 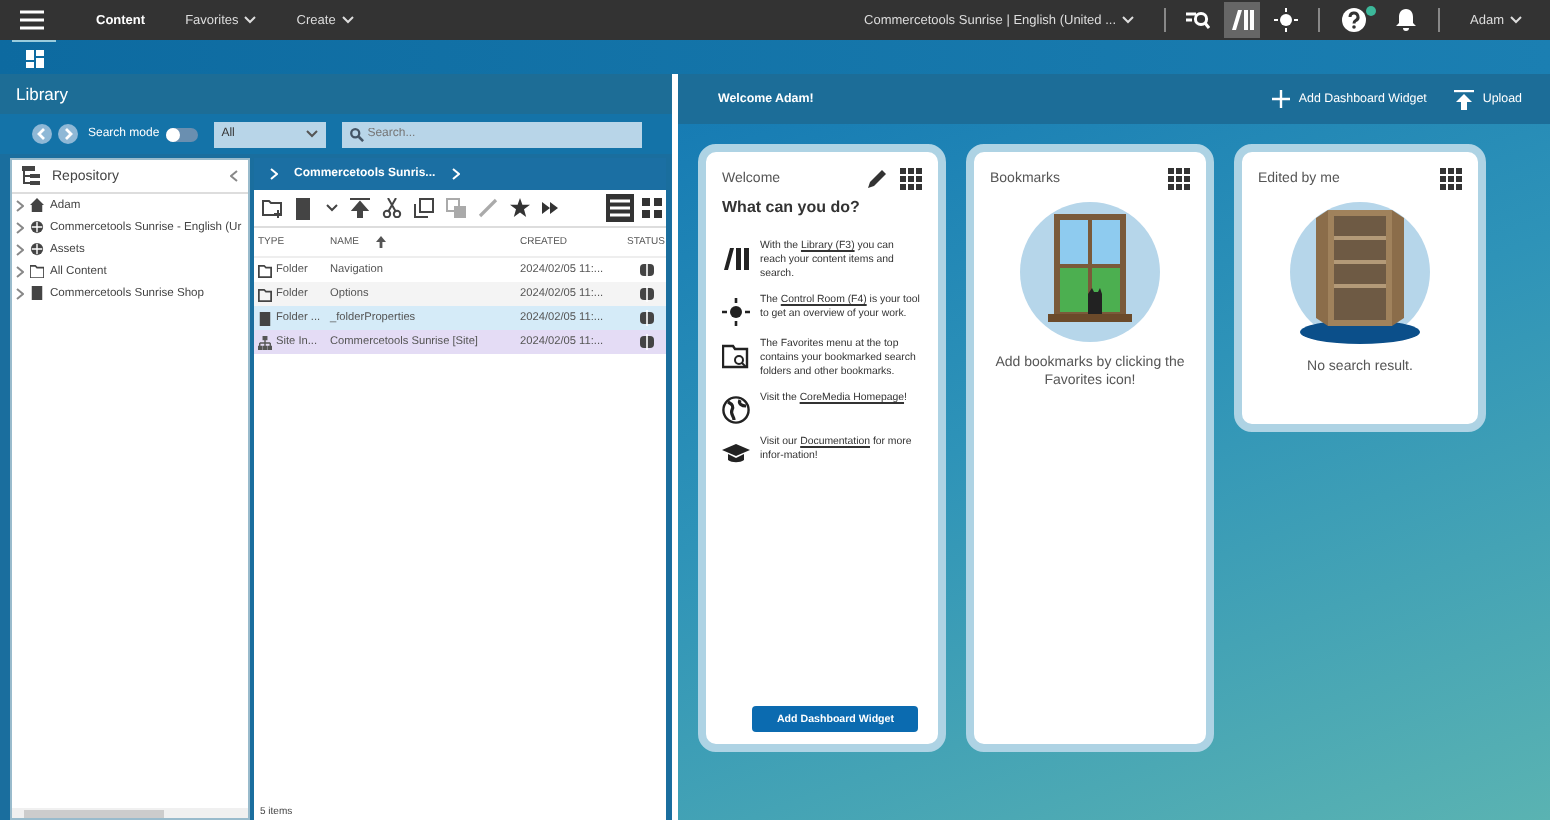 What do you see at coordinates (42, 94) in the screenshot?
I see `library-title: Library` at bounding box center [42, 94].